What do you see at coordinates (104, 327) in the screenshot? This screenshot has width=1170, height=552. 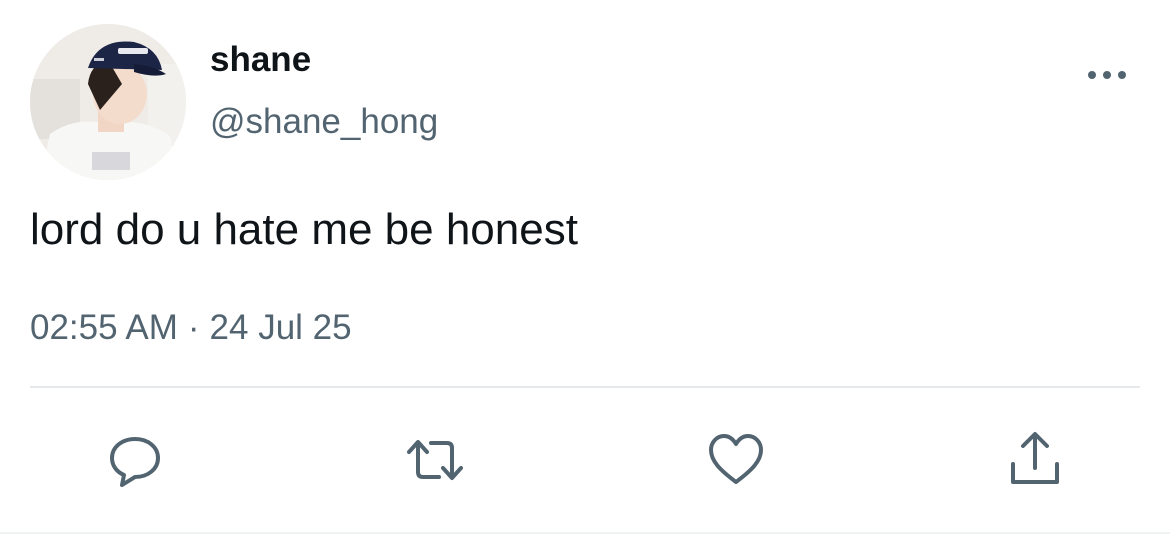 I see `tweet-time: 02:55 AM` at bounding box center [104, 327].